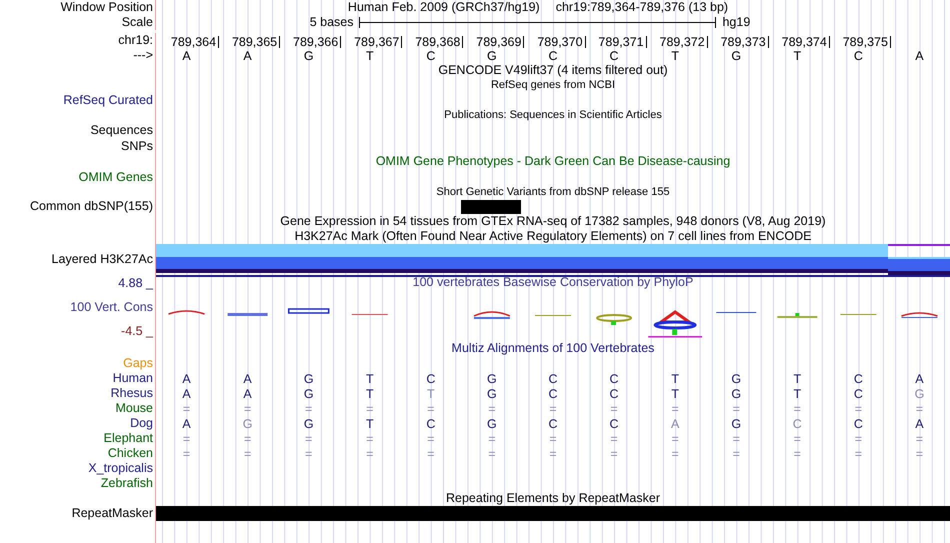 The image size is (950, 543). I want to click on track-label: Sequences, so click(121, 130).